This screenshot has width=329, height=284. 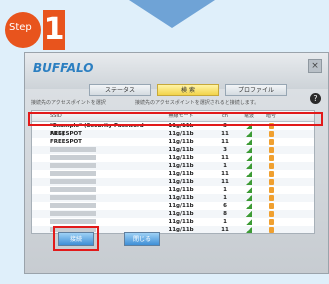 I want to click on tab-bar: ステータス 検 索 プロファイル, so click(x=188, y=90).